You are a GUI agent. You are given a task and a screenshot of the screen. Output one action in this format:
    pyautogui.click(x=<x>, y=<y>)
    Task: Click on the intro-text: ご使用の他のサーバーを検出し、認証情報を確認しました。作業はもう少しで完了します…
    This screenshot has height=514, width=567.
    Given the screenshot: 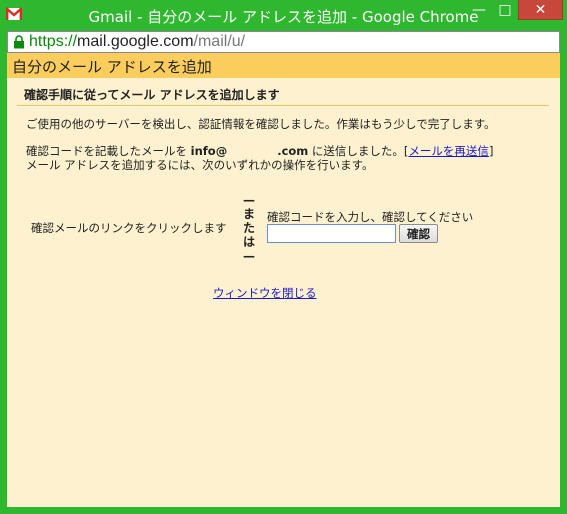 What is the action you would take?
    pyautogui.click(x=261, y=124)
    